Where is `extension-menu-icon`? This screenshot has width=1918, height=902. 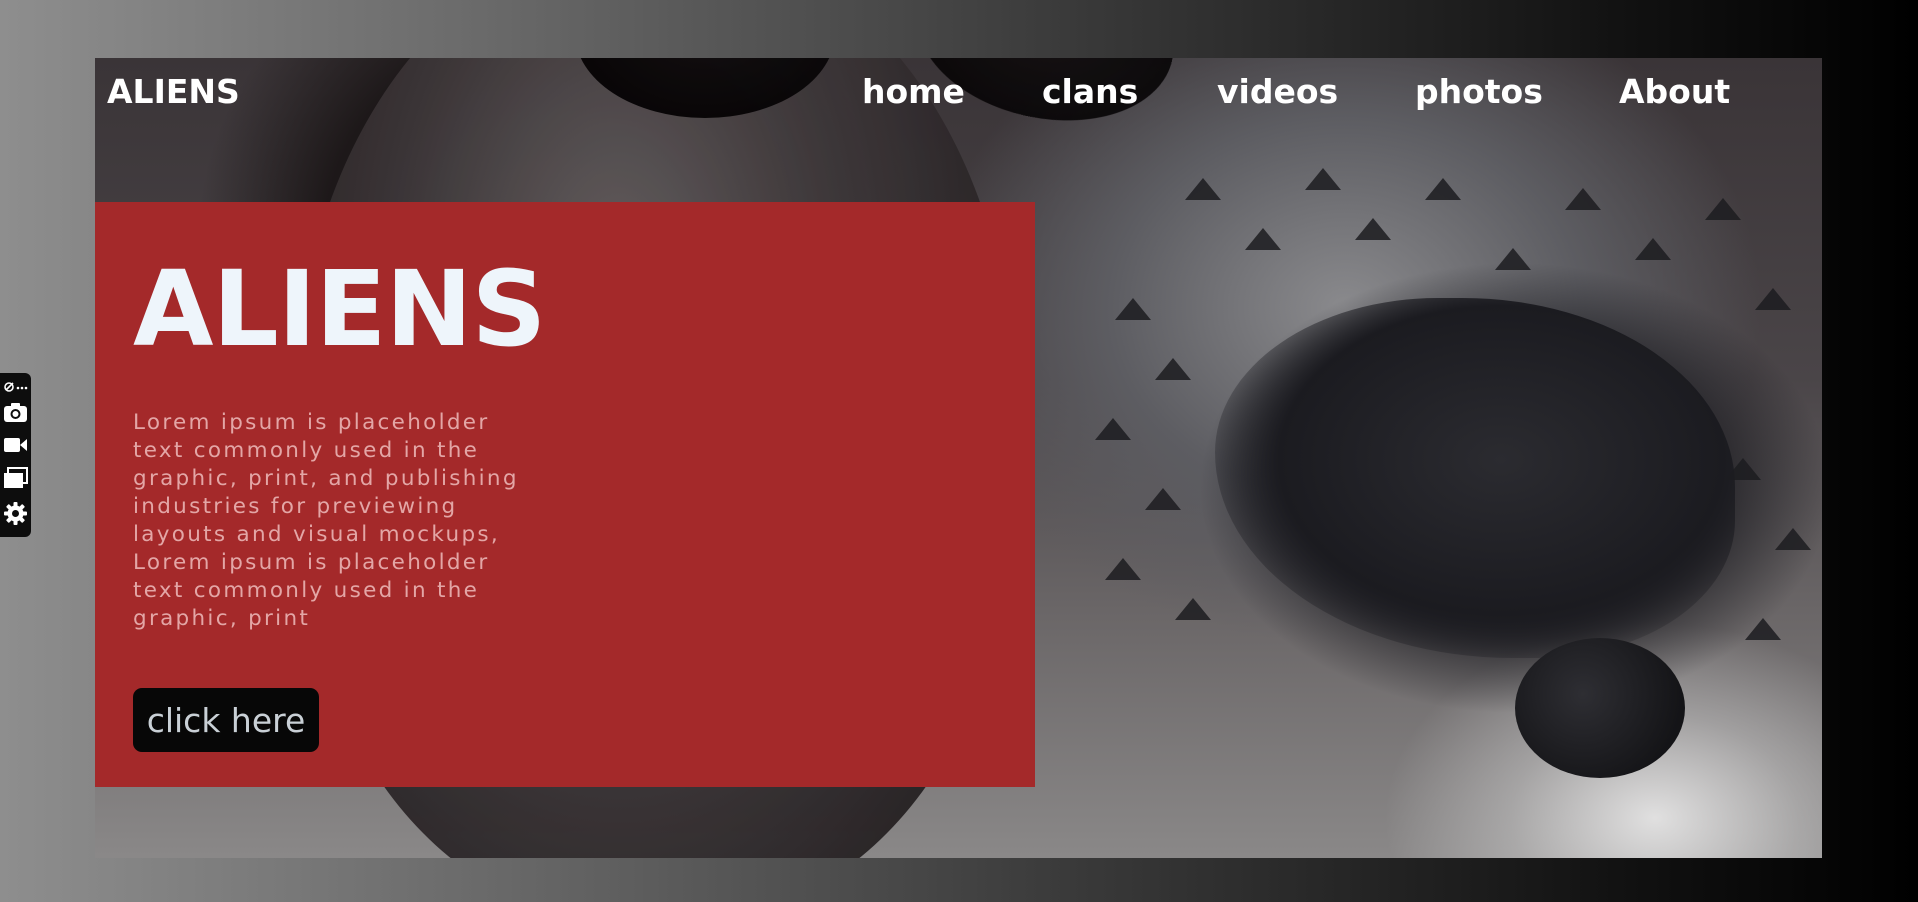
extension-menu-icon is located at coordinates (15, 388).